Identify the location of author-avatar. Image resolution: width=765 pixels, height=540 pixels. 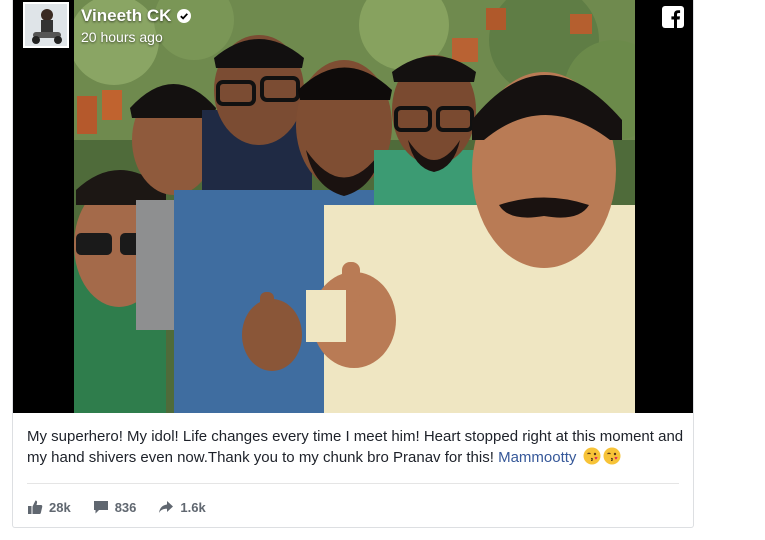
(46, 25).